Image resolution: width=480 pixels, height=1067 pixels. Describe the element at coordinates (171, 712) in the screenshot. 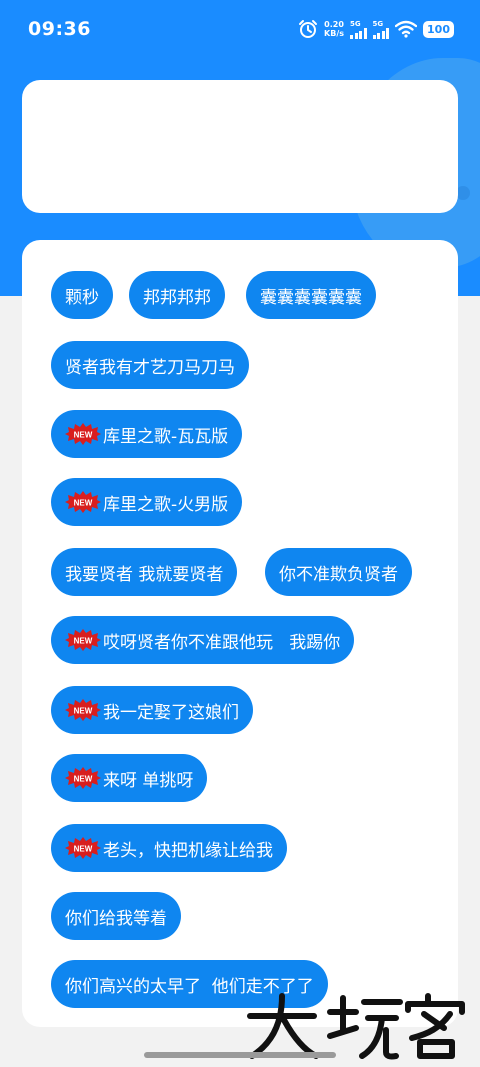

I see `sound-button-label: 我一定娶了这娘们` at that location.